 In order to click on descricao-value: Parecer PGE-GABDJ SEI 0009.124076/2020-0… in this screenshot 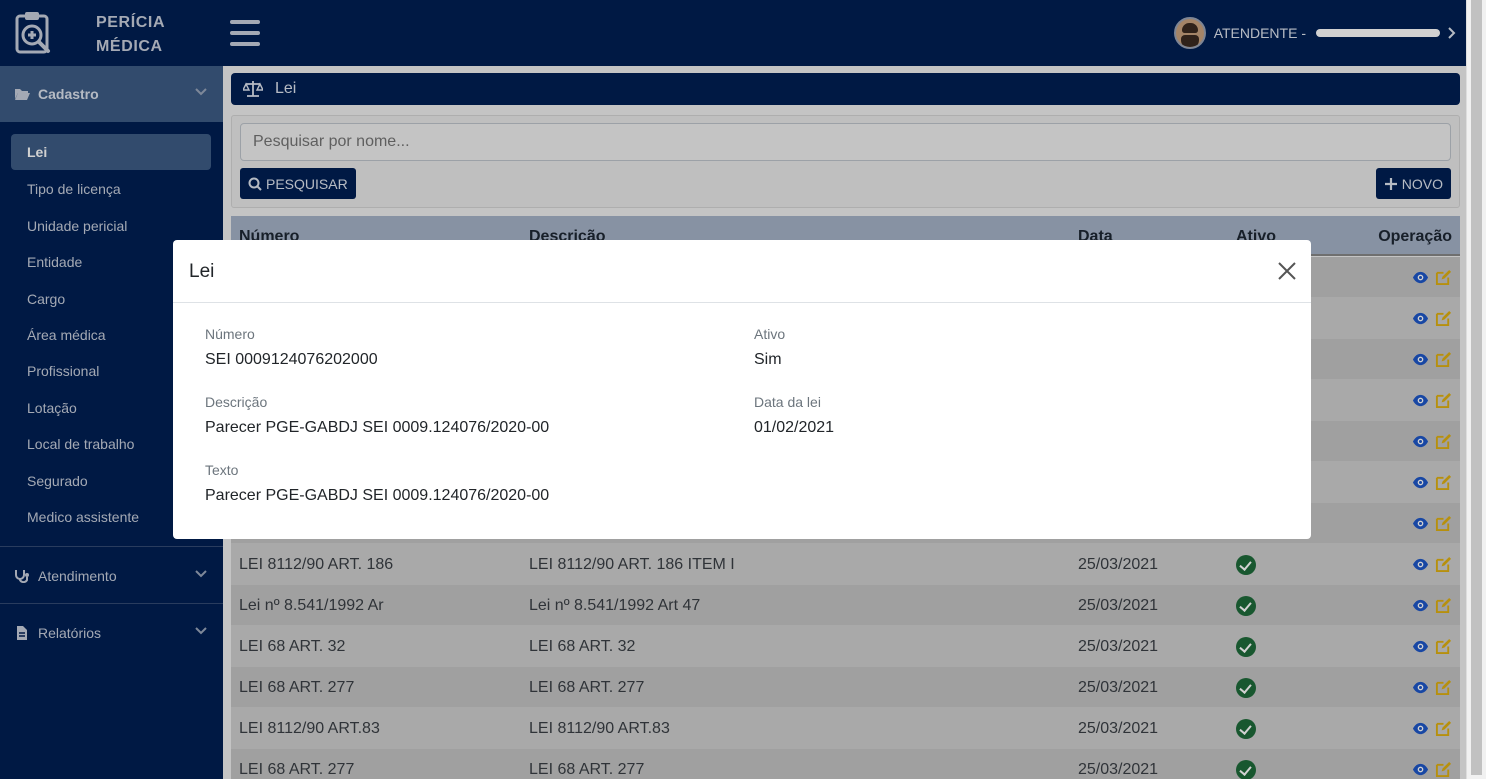, I will do `click(377, 427)`.